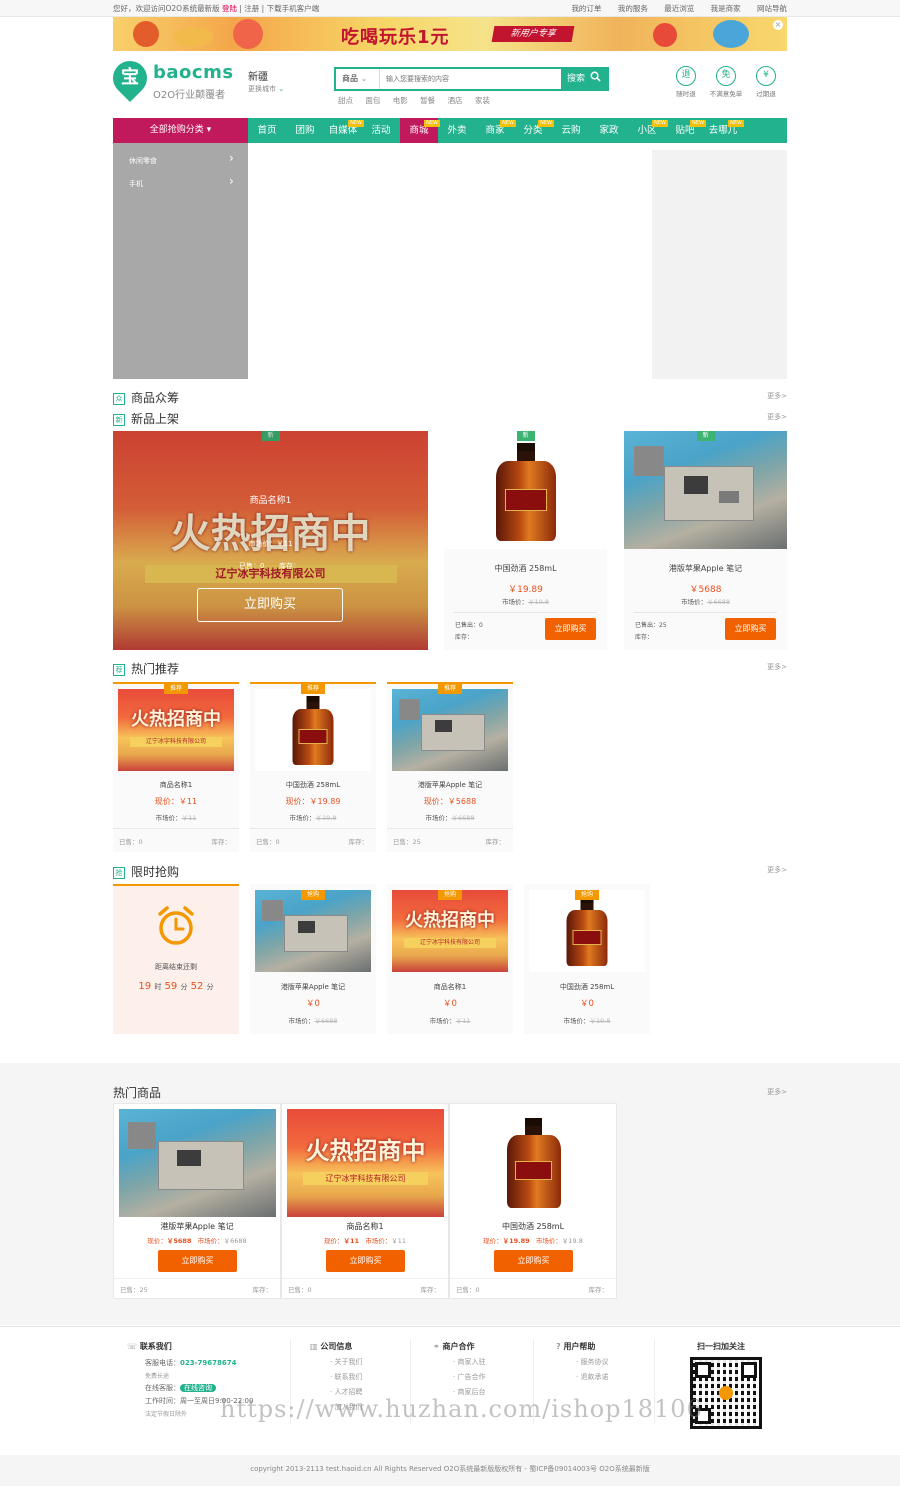  I want to click on search-button: 搜索, so click(585, 79).